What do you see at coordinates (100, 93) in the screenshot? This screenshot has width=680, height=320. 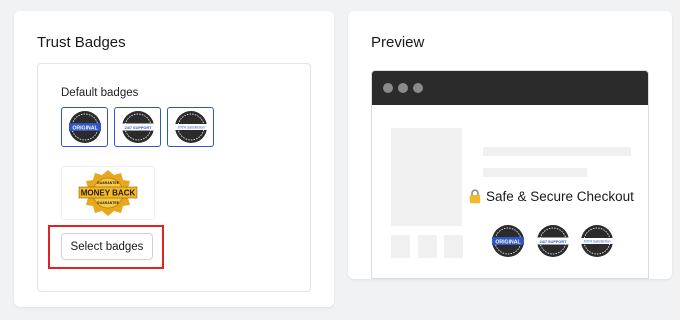 I see `default-badges-label: Default badges` at bounding box center [100, 93].